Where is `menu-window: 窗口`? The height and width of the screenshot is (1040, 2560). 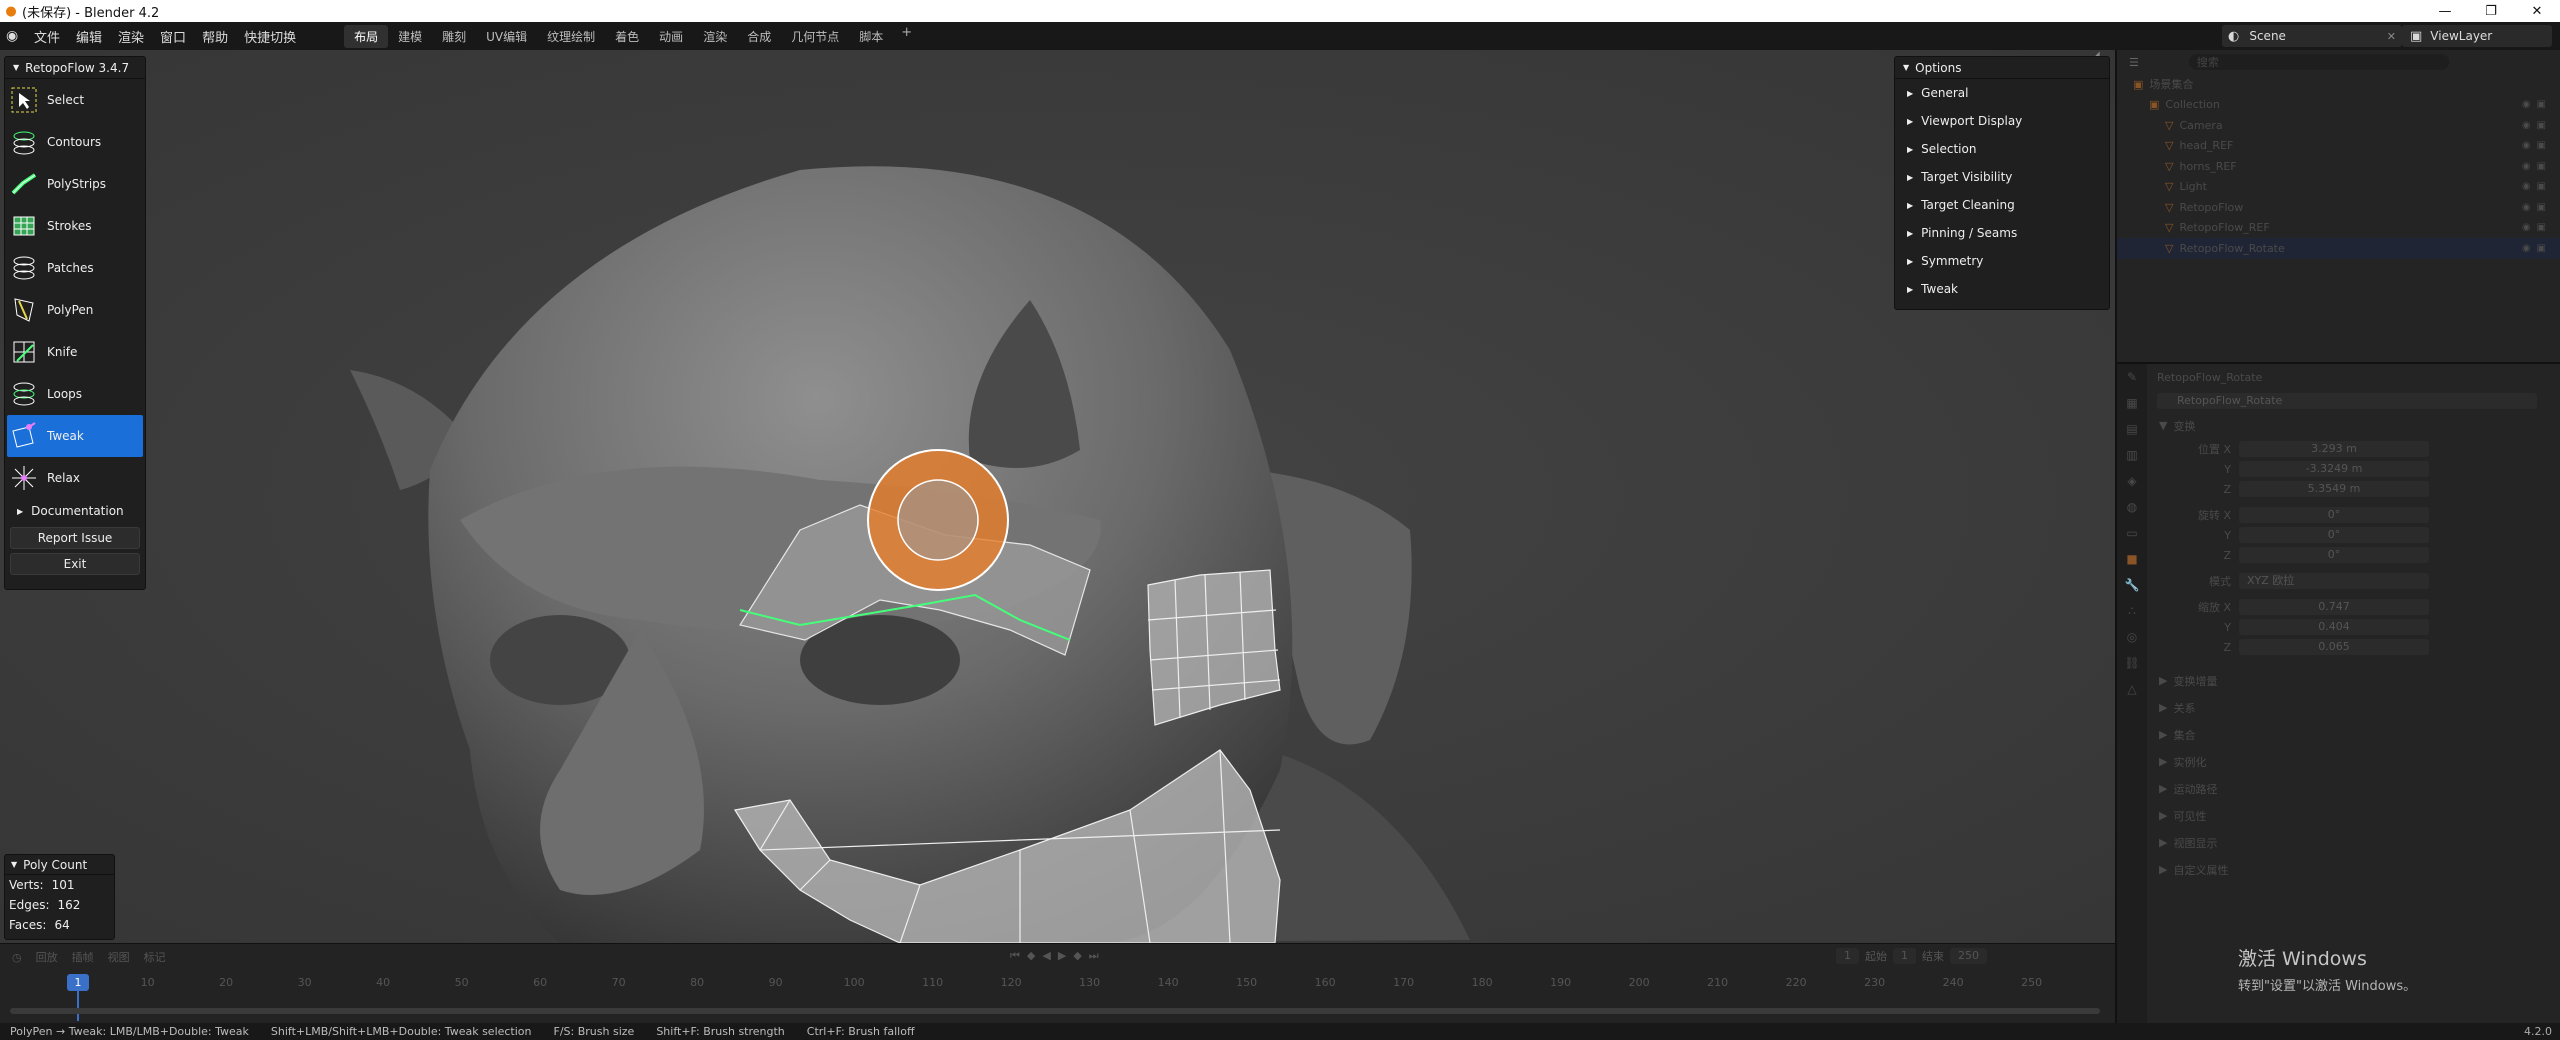 menu-window: 窗口 is located at coordinates (173, 36).